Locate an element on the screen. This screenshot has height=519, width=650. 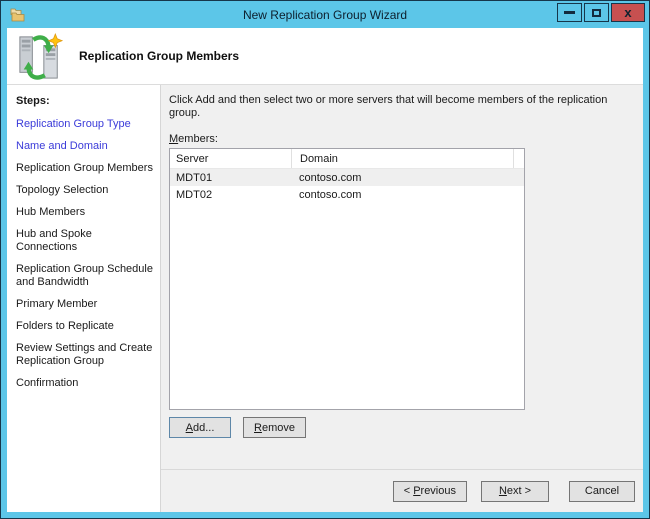
maximize-icon is located at coordinates (596, 12).